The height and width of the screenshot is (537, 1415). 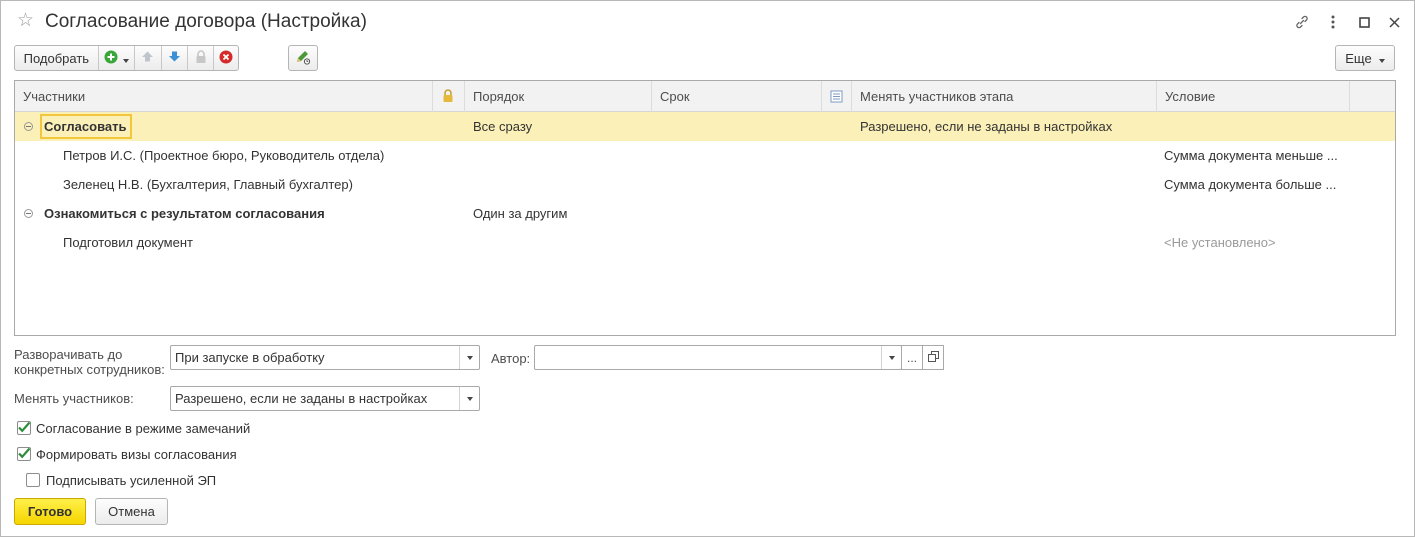 What do you see at coordinates (250, 357) in the screenshot?
I see `expand-select-value: При запуске в обработку` at bounding box center [250, 357].